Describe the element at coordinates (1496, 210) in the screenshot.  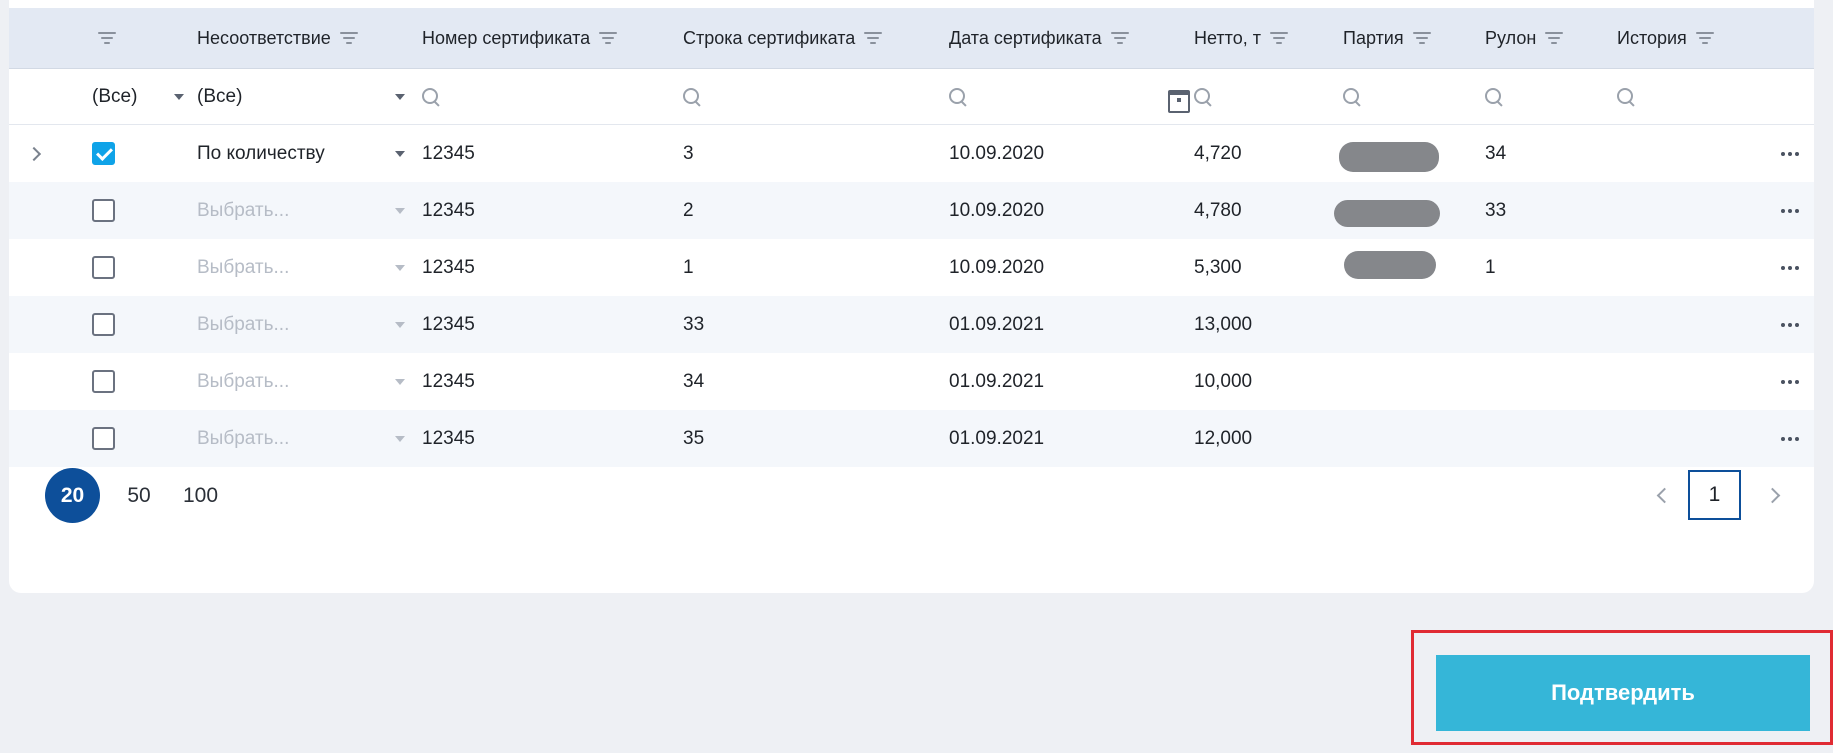
I see `roll-cell: 33` at that location.